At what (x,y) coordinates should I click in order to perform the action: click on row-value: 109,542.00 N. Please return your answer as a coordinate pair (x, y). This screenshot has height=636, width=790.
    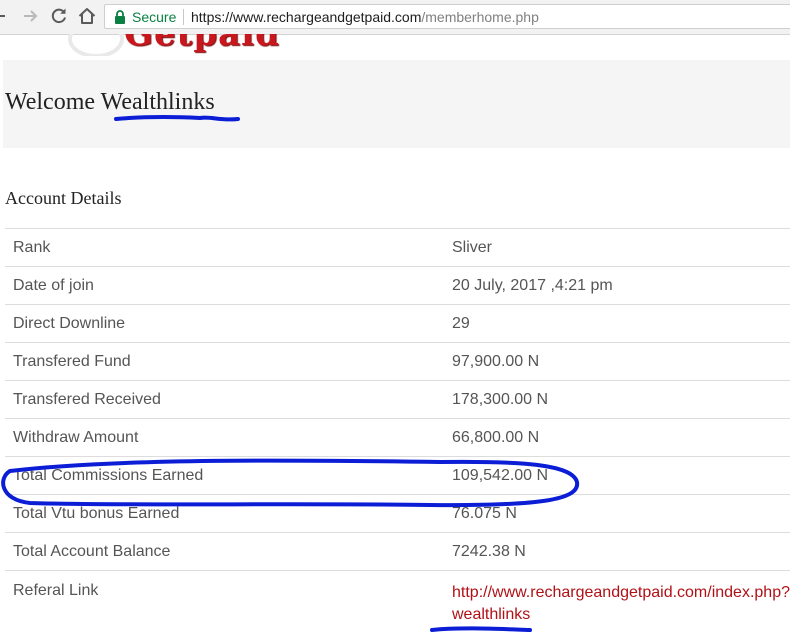
    Looking at the image, I should click on (617, 475).